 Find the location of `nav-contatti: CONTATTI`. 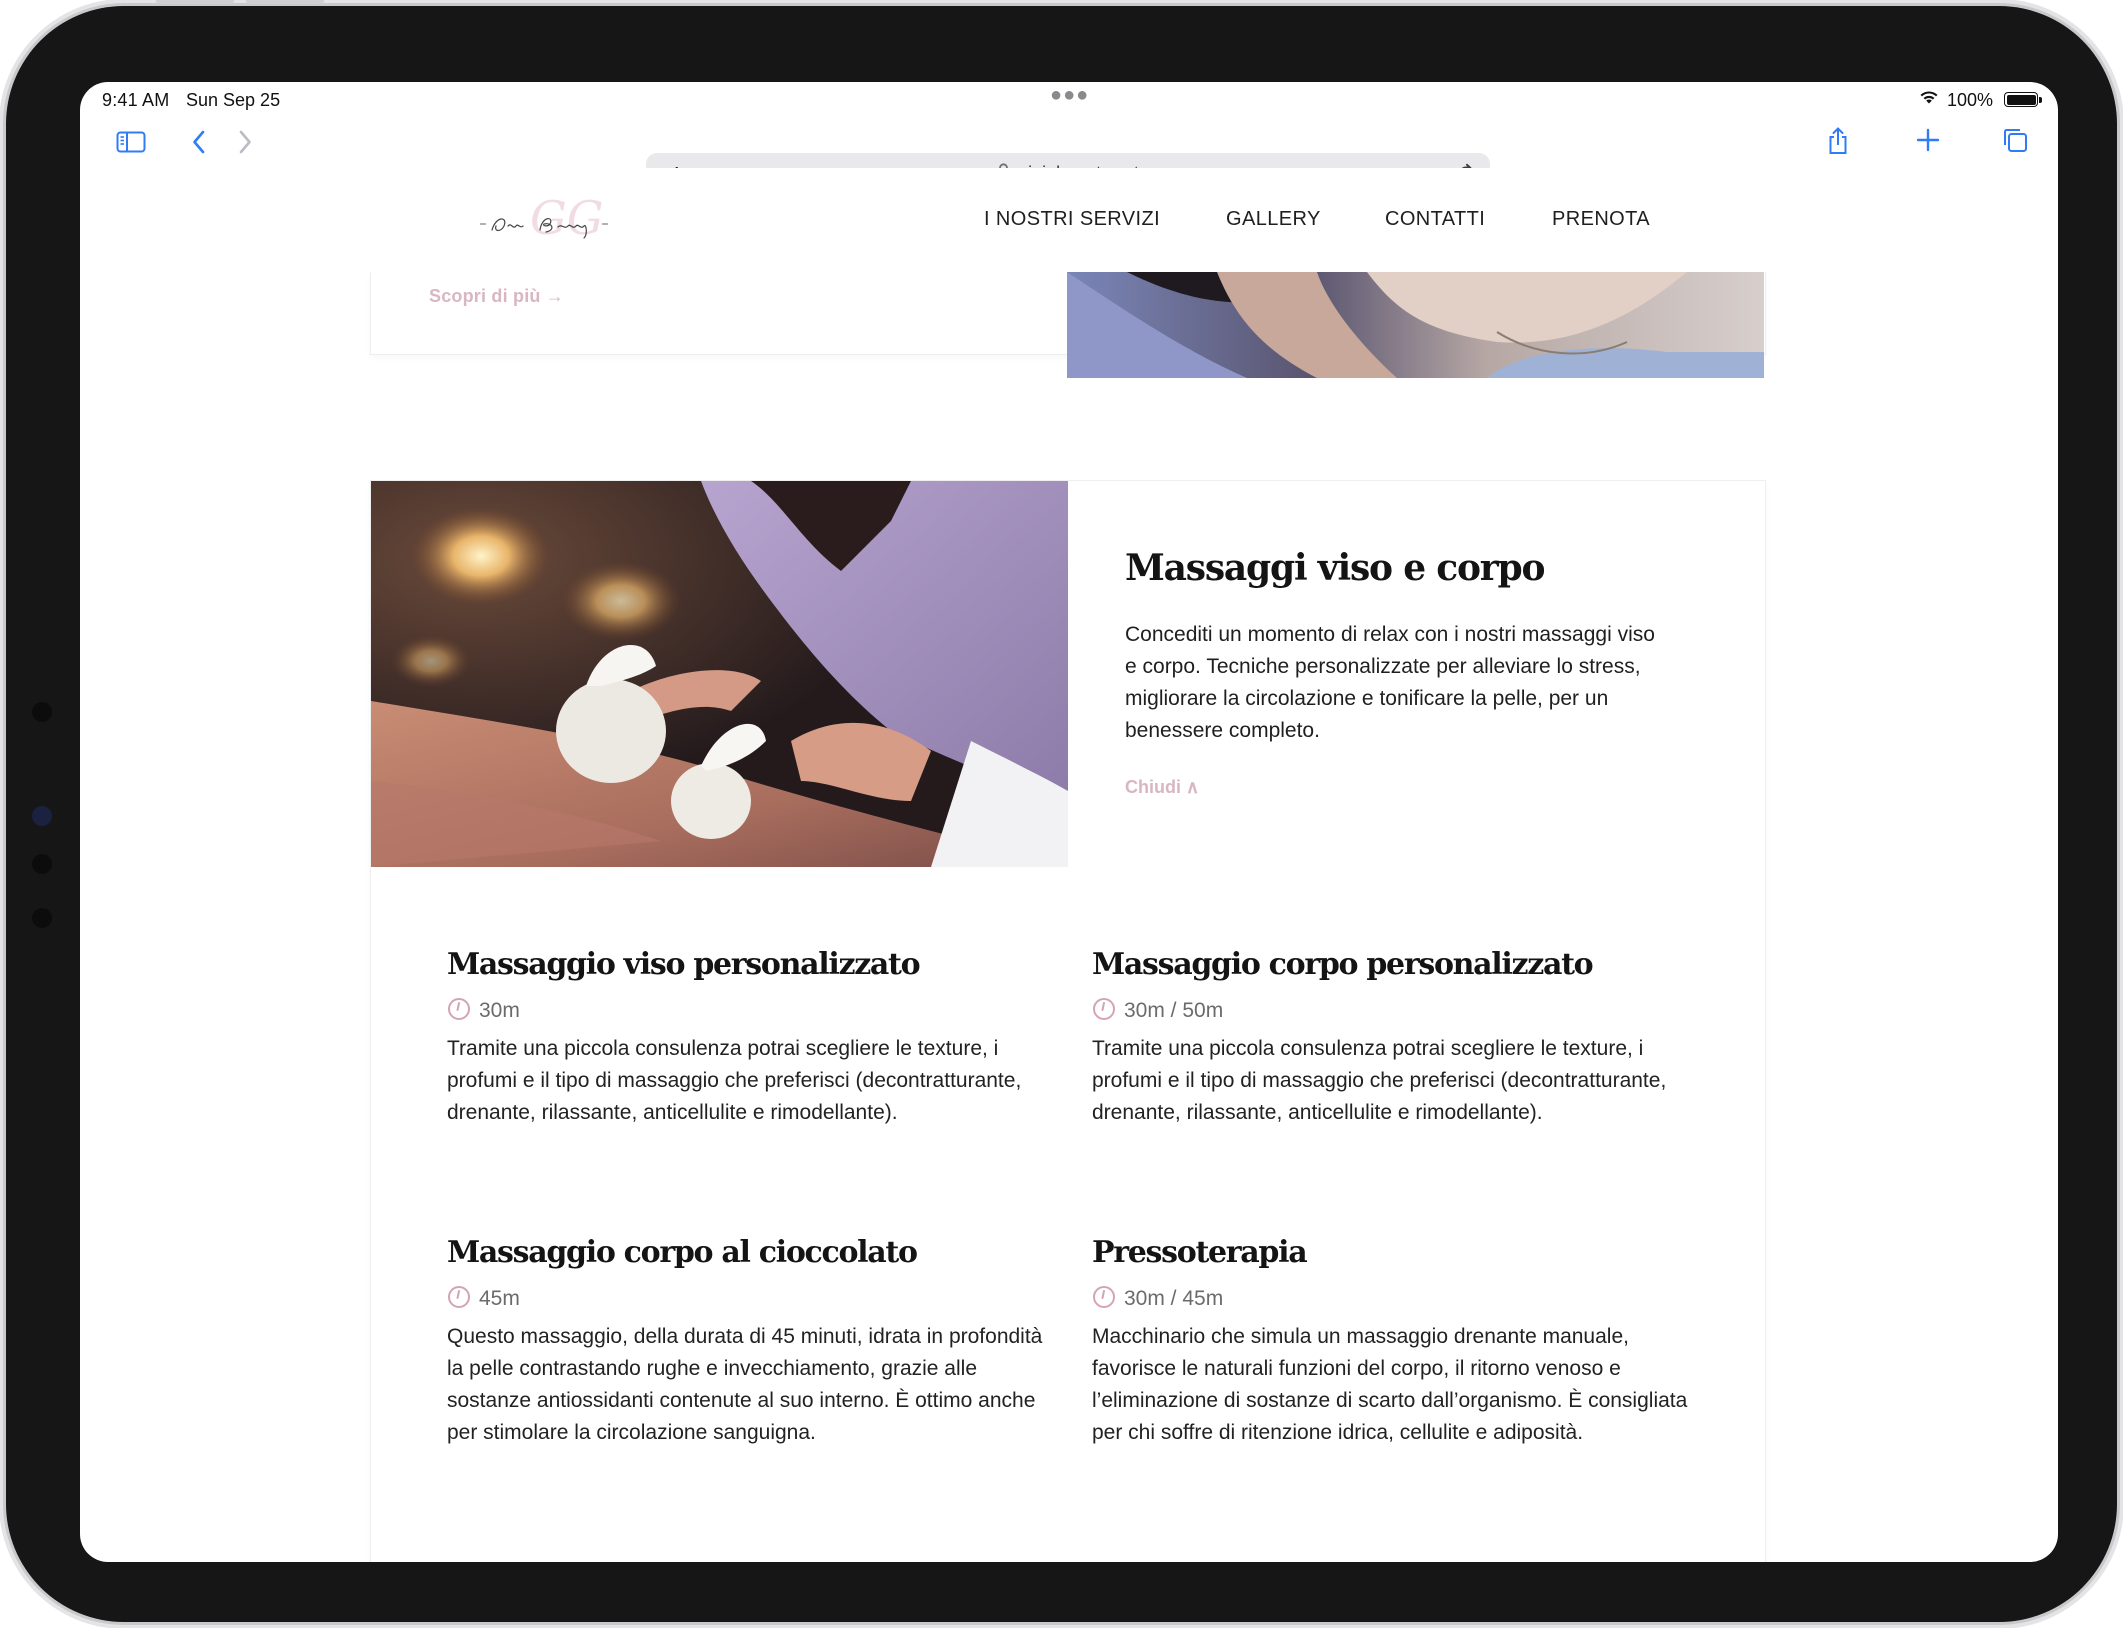

nav-contatti: CONTATTI is located at coordinates (1435, 219).